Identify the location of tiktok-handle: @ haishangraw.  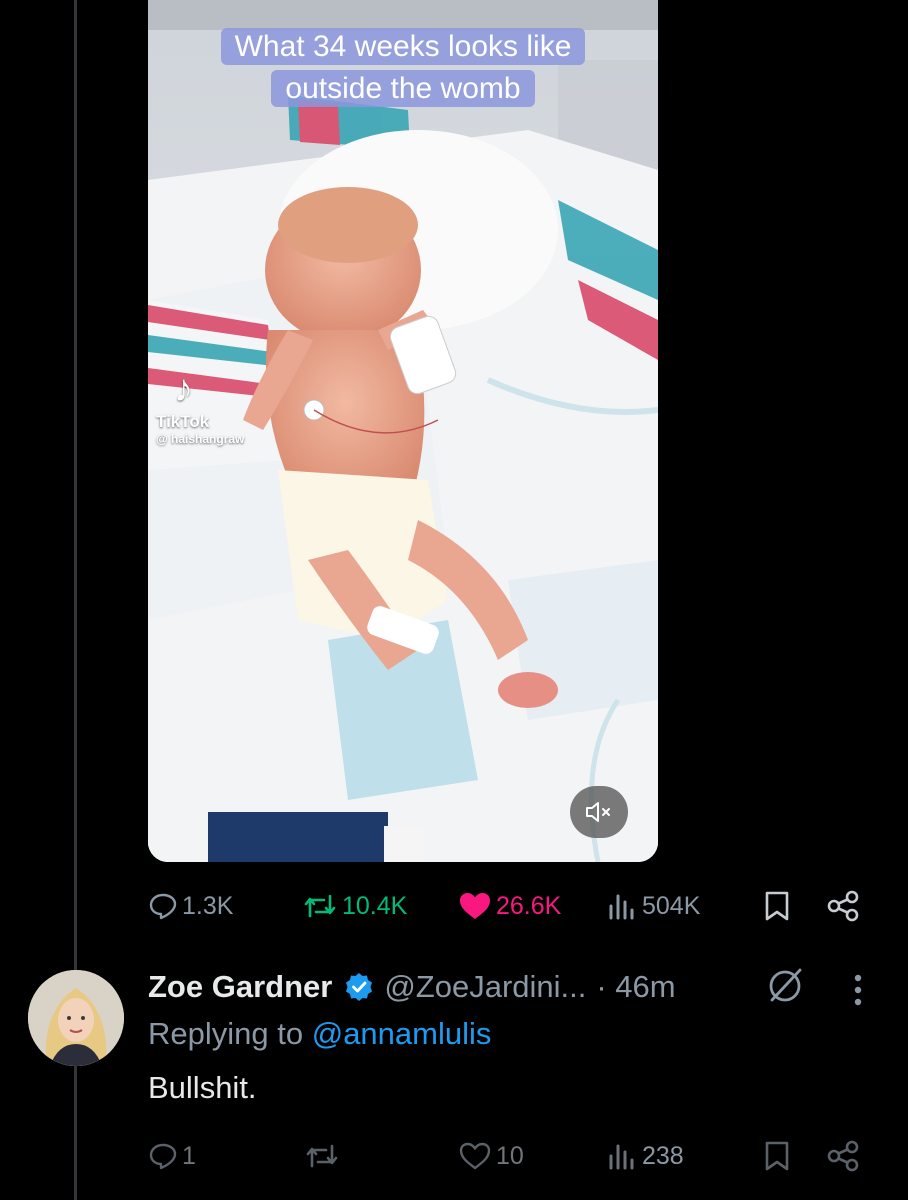
(200, 439).